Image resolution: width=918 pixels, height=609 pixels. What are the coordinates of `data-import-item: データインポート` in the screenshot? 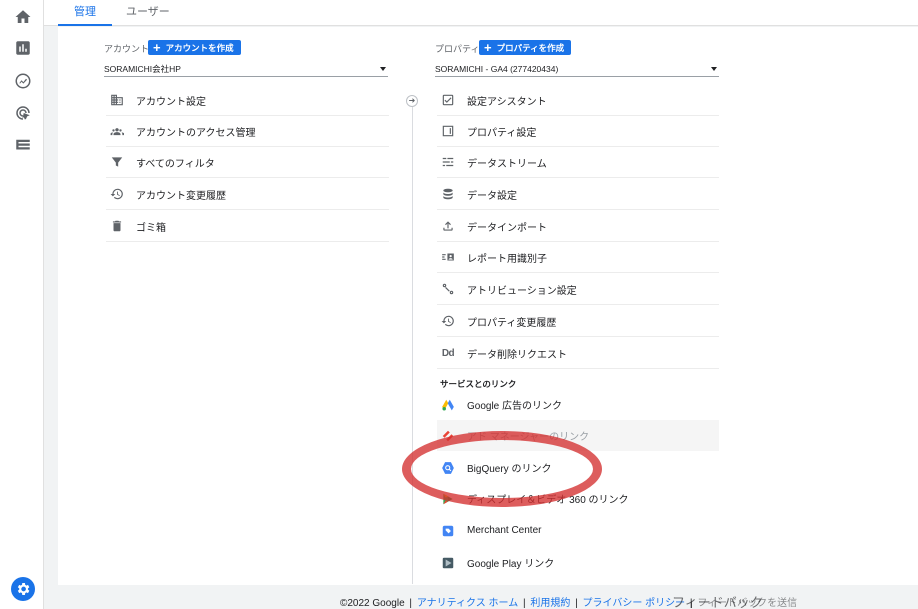 It's located at (578, 226).